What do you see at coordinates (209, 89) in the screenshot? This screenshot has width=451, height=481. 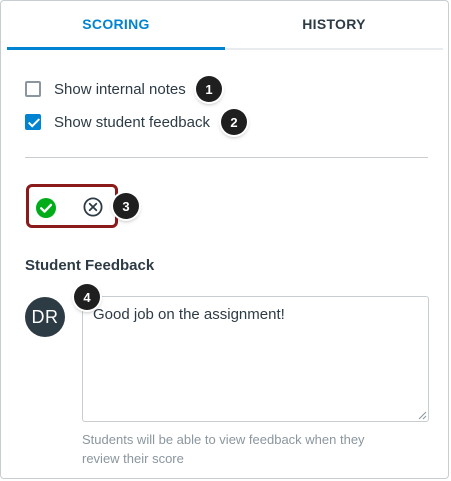 I see `callout-badge-1: 1` at bounding box center [209, 89].